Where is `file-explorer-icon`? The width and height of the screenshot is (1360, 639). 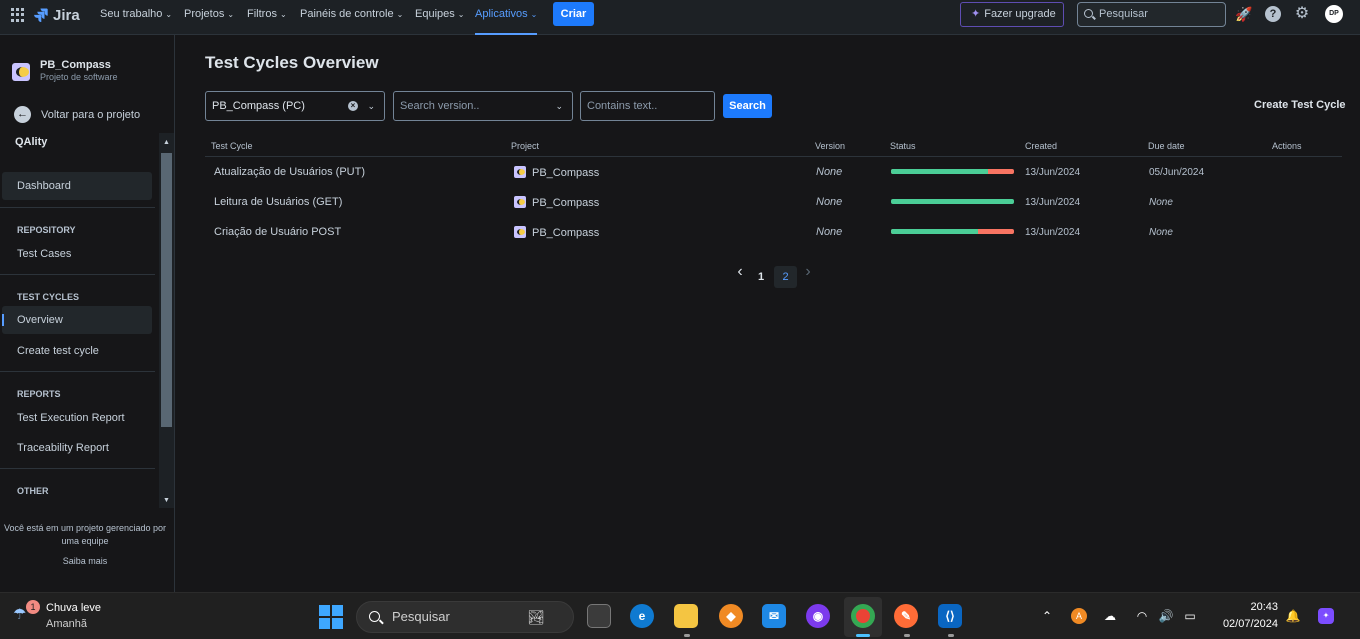 file-explorer-icon is located at coordinates (686, 616).